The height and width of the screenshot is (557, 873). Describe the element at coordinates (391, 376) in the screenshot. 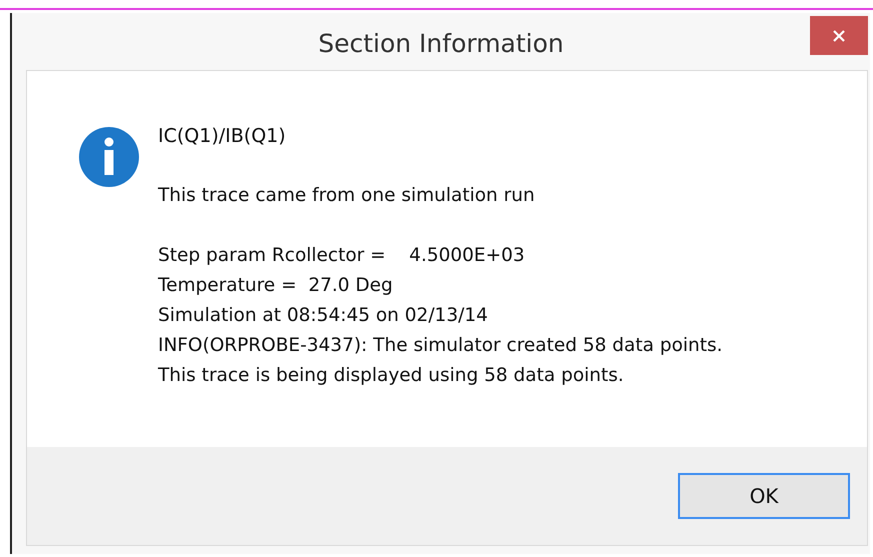

I see `detail-line: This trace is being displayed using 58 data points.` at that location.